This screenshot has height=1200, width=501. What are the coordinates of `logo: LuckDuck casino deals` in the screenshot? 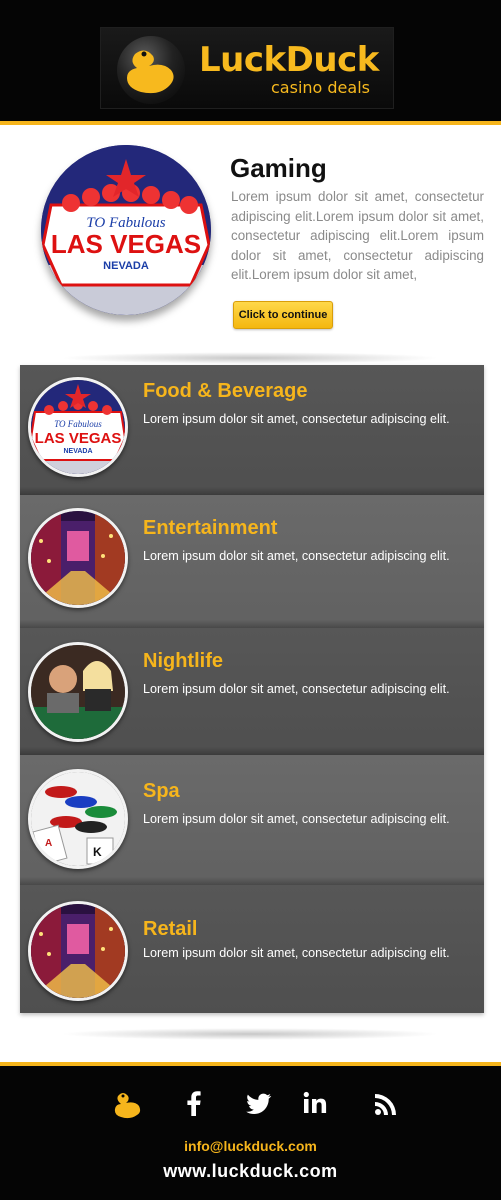 It's located at (247, 68).